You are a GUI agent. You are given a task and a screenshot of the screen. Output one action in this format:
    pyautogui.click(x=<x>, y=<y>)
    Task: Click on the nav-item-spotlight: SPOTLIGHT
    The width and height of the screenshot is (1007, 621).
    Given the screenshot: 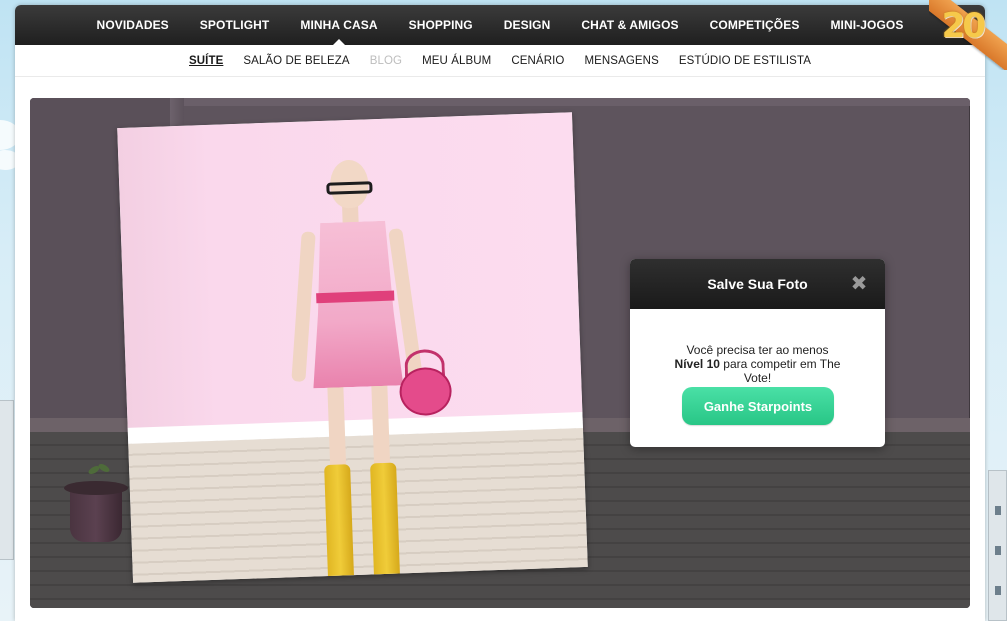 What is the action you would take?
    pyautogui.click(x=234, y=25)
    